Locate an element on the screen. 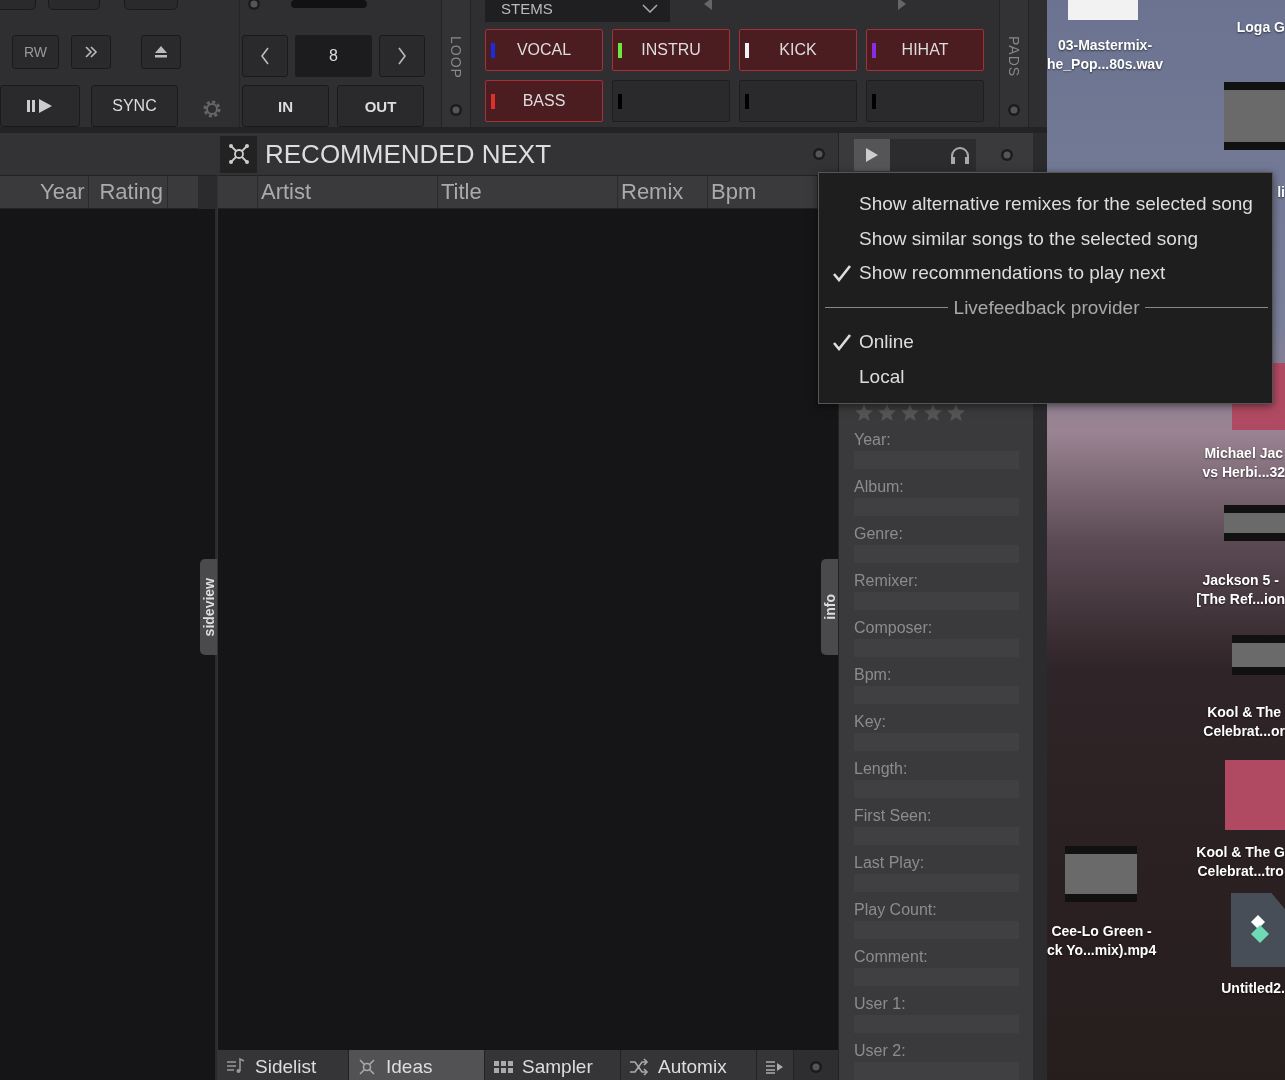  stem-pad: KICK is located at coordinates (798, 50).